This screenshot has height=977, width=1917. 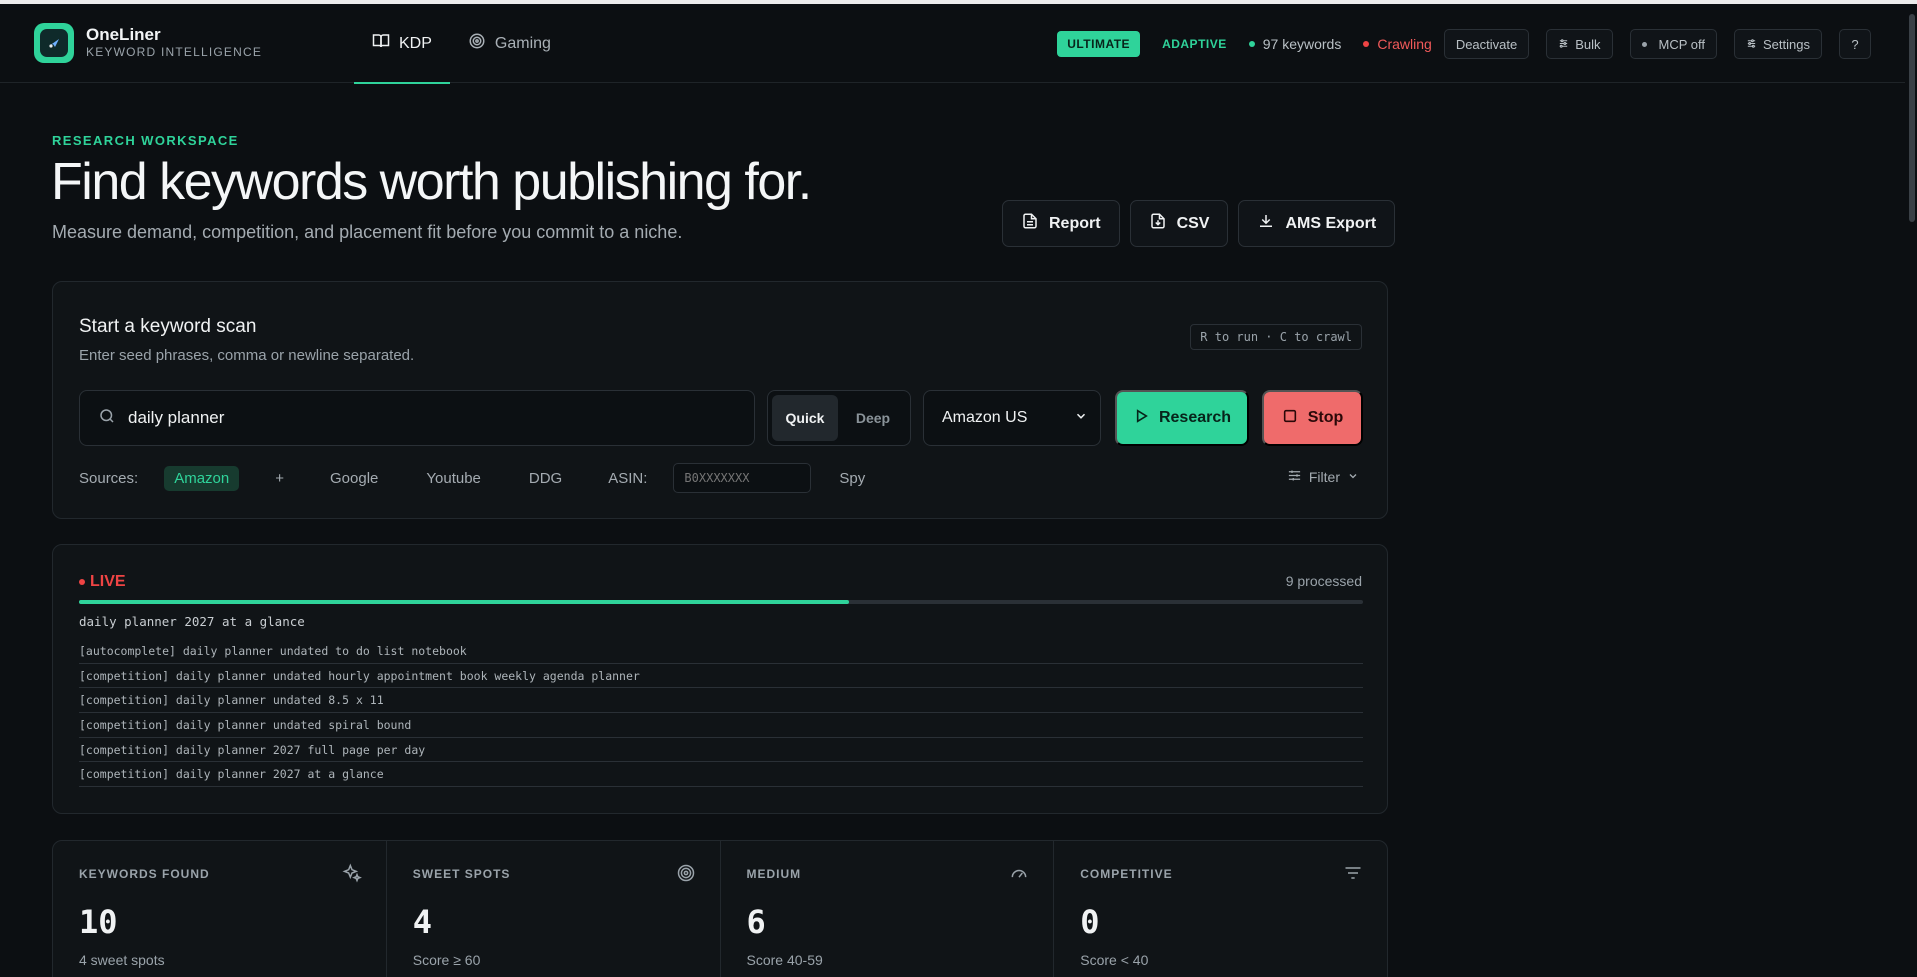 What do you see at coordinates (464, 602) in the screenshot?
I see `crawl-progress-fill` at bounding box center [464, 602].